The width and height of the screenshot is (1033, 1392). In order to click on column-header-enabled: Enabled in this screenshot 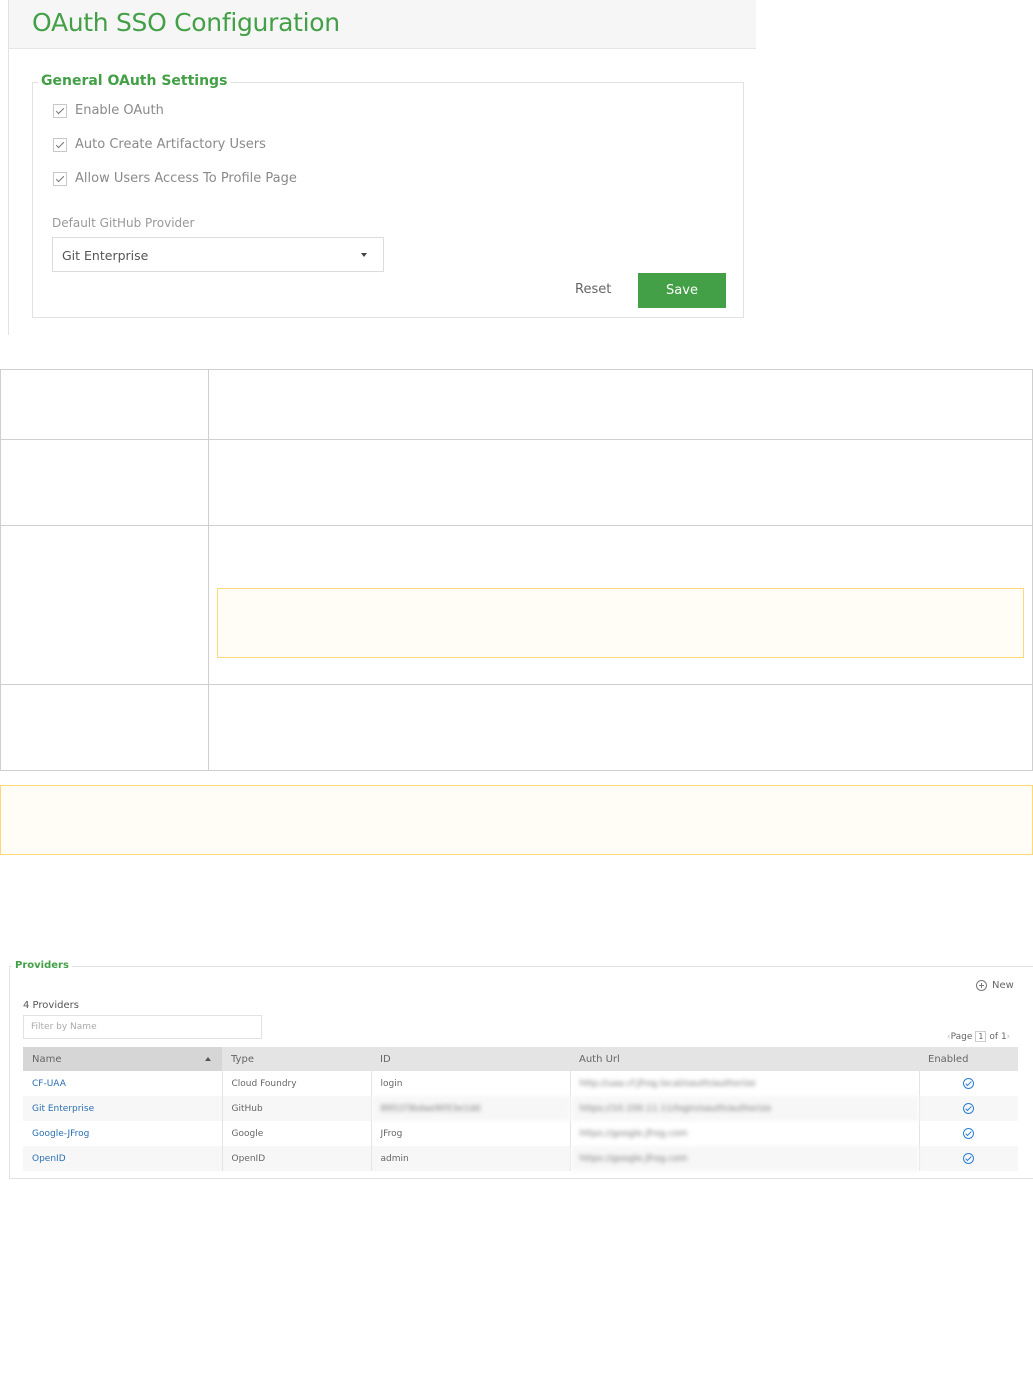, I will do `click(968, 1059)`.